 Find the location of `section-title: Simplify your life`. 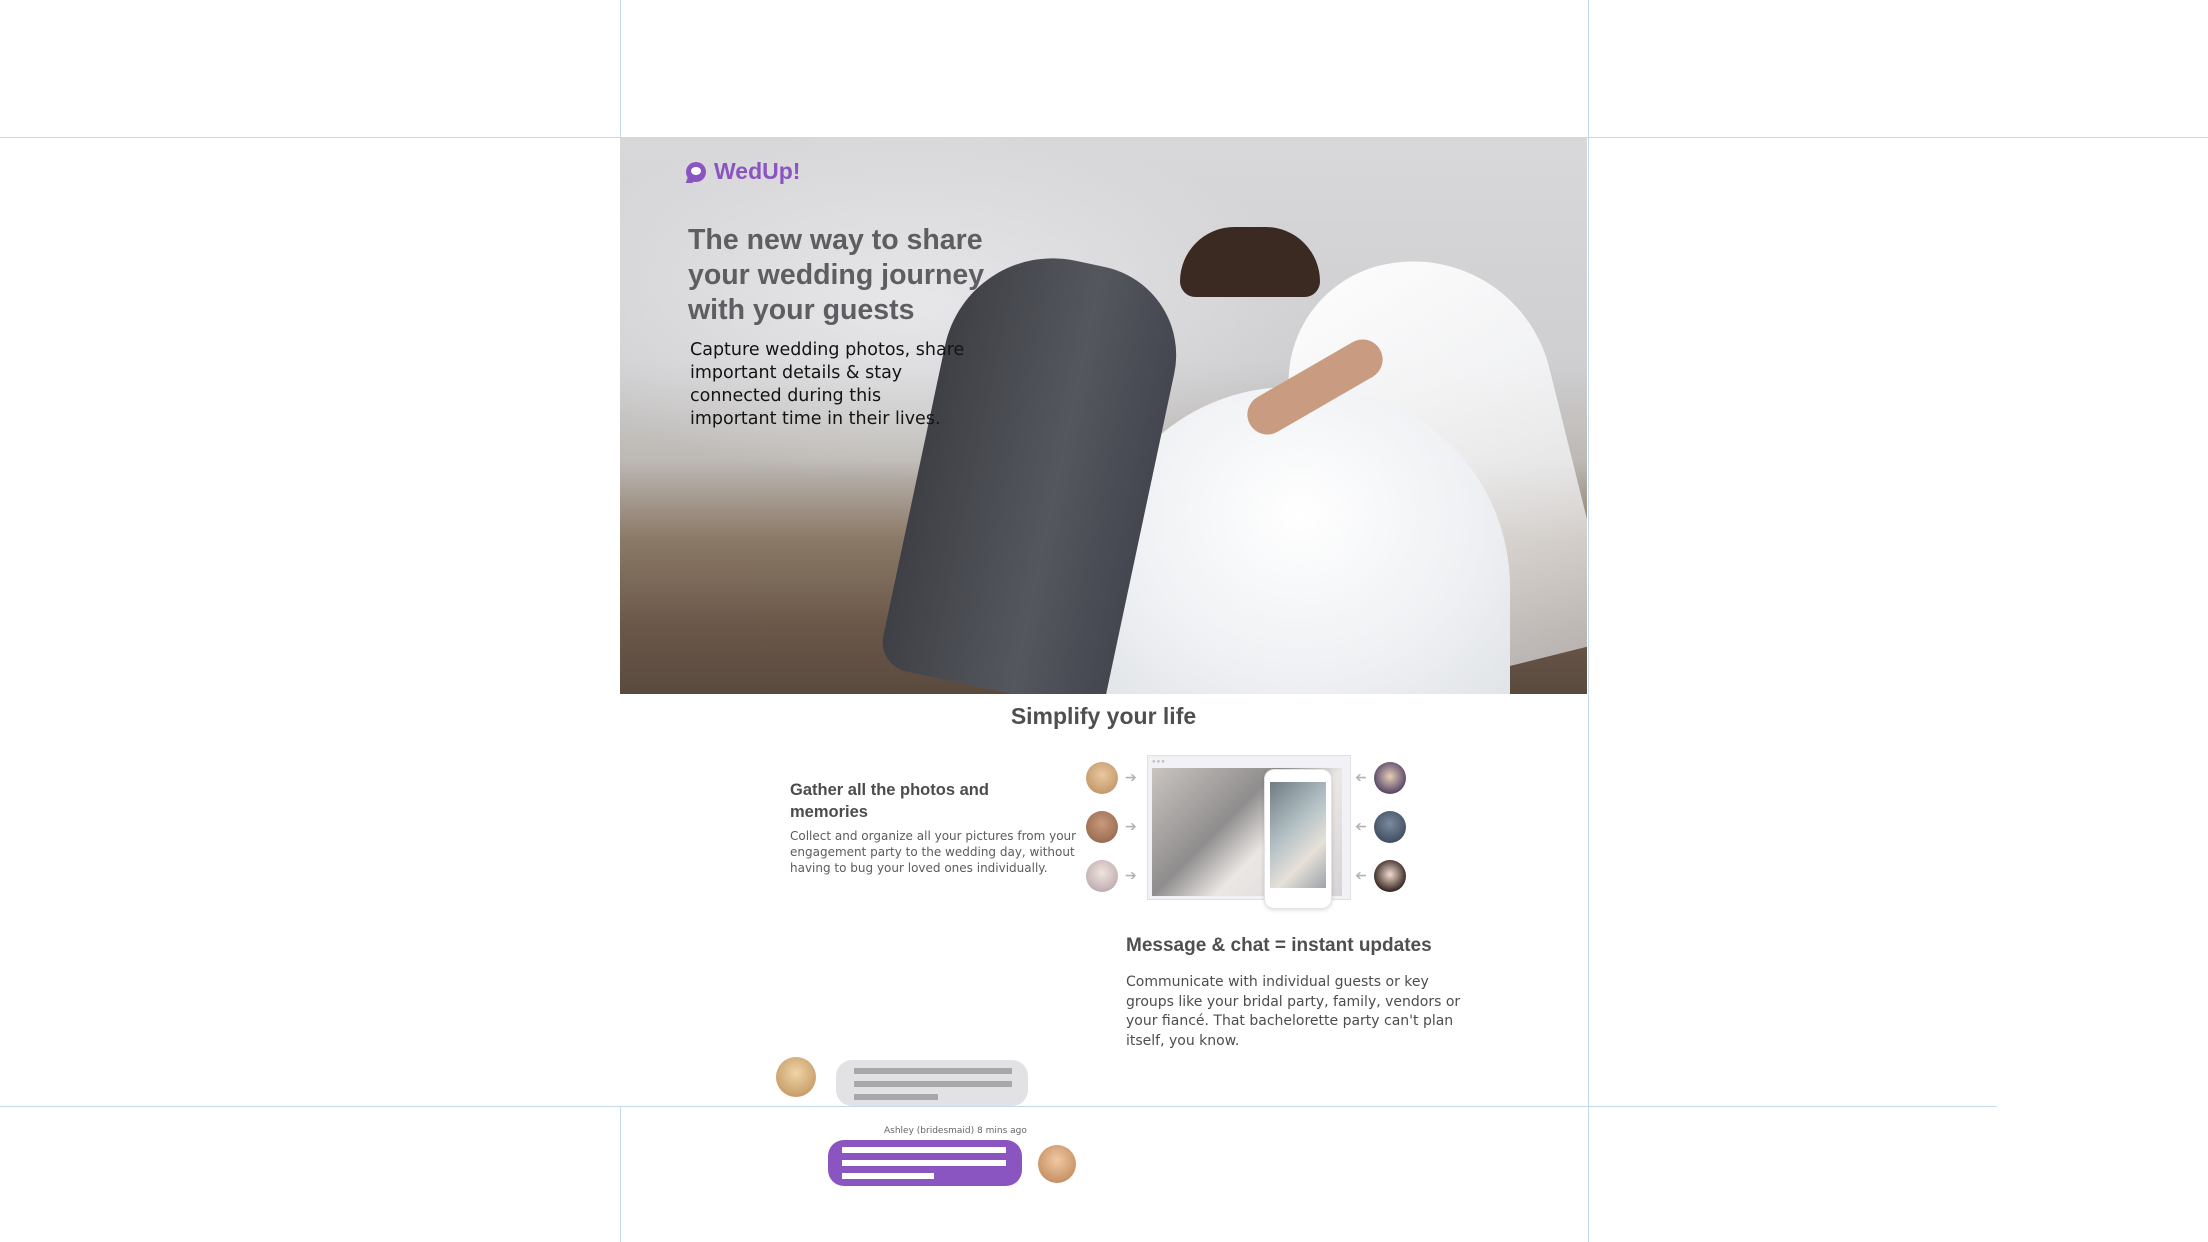

section-title: Simplify your life is located at coordinates (1103, 716).